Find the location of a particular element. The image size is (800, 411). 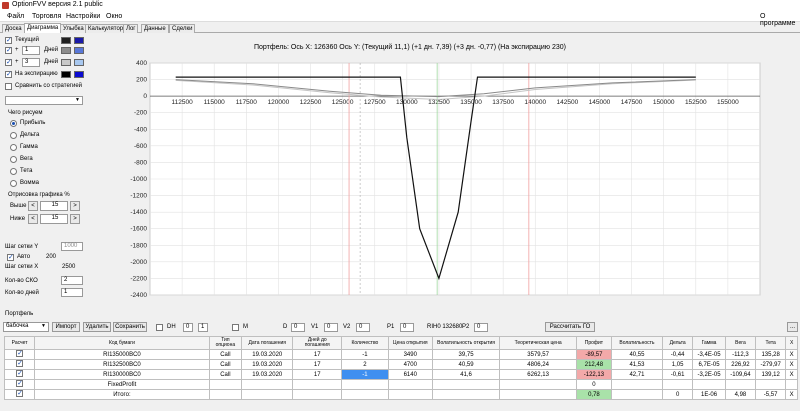

tab-calculator: Калькулятор is located at coordinates (106, 28).